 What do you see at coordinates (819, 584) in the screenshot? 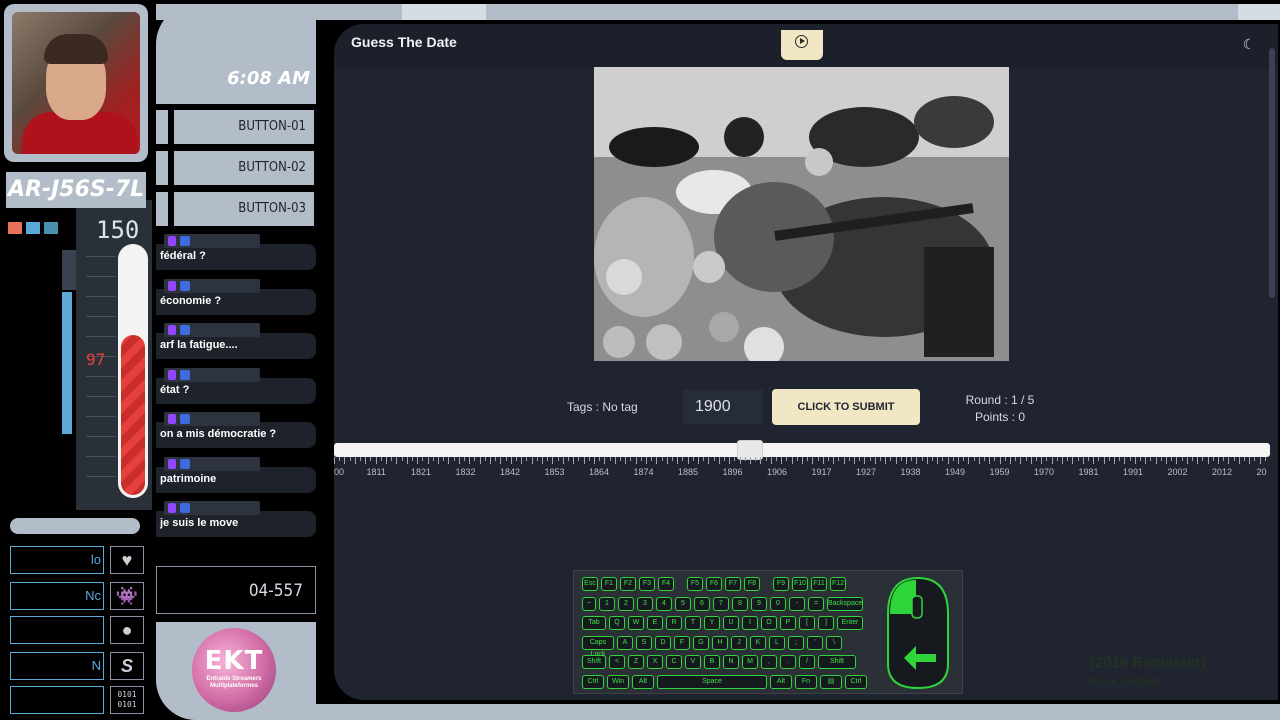
I see `key: F11` at bounding box center [819, 584].